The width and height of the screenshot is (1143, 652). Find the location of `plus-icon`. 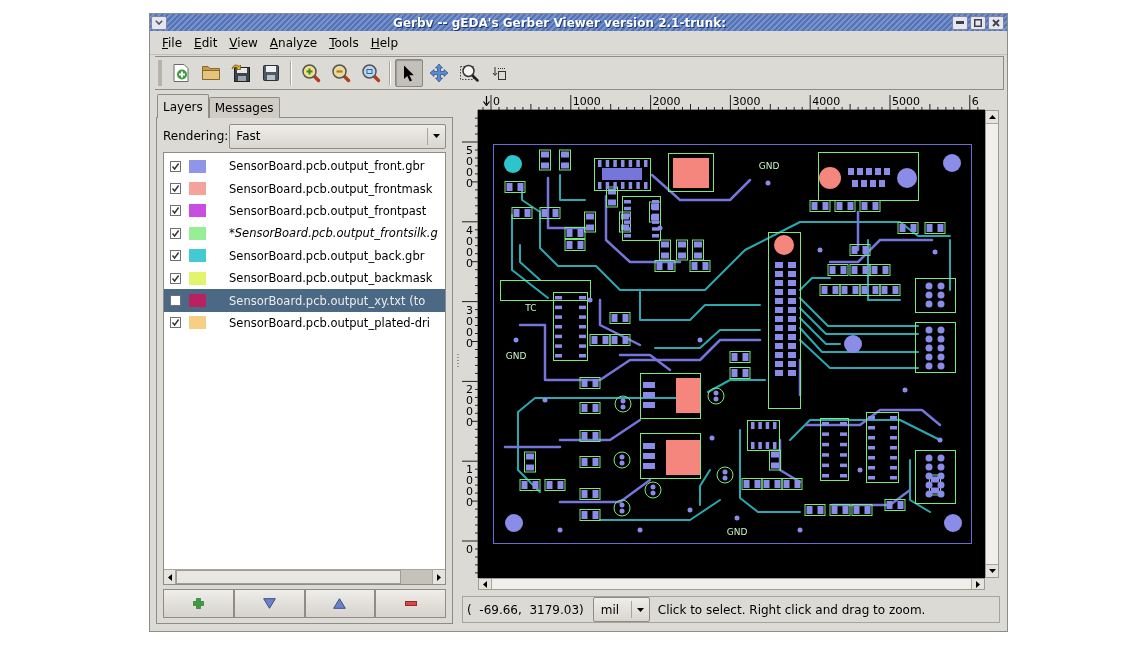

plus-icon is located at coordinates (198, 603).